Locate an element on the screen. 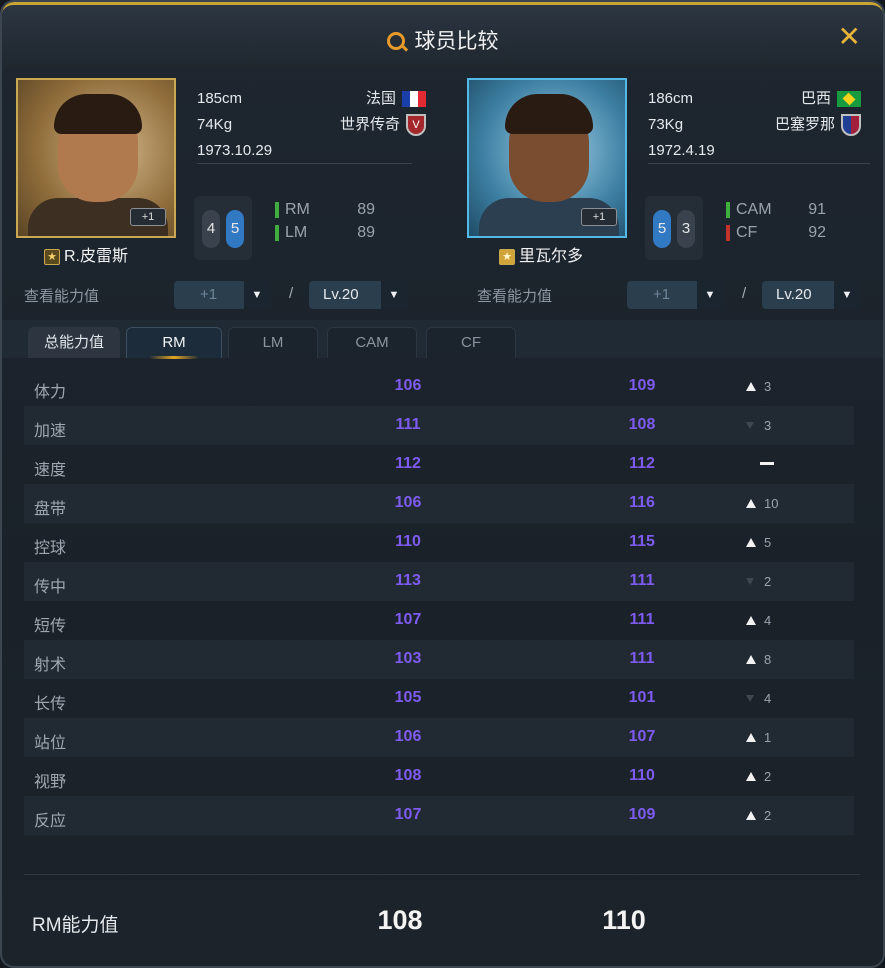 The width and height of the screenshot is (885, 968). tab-rm: RM is located at coordinates (174, 343).